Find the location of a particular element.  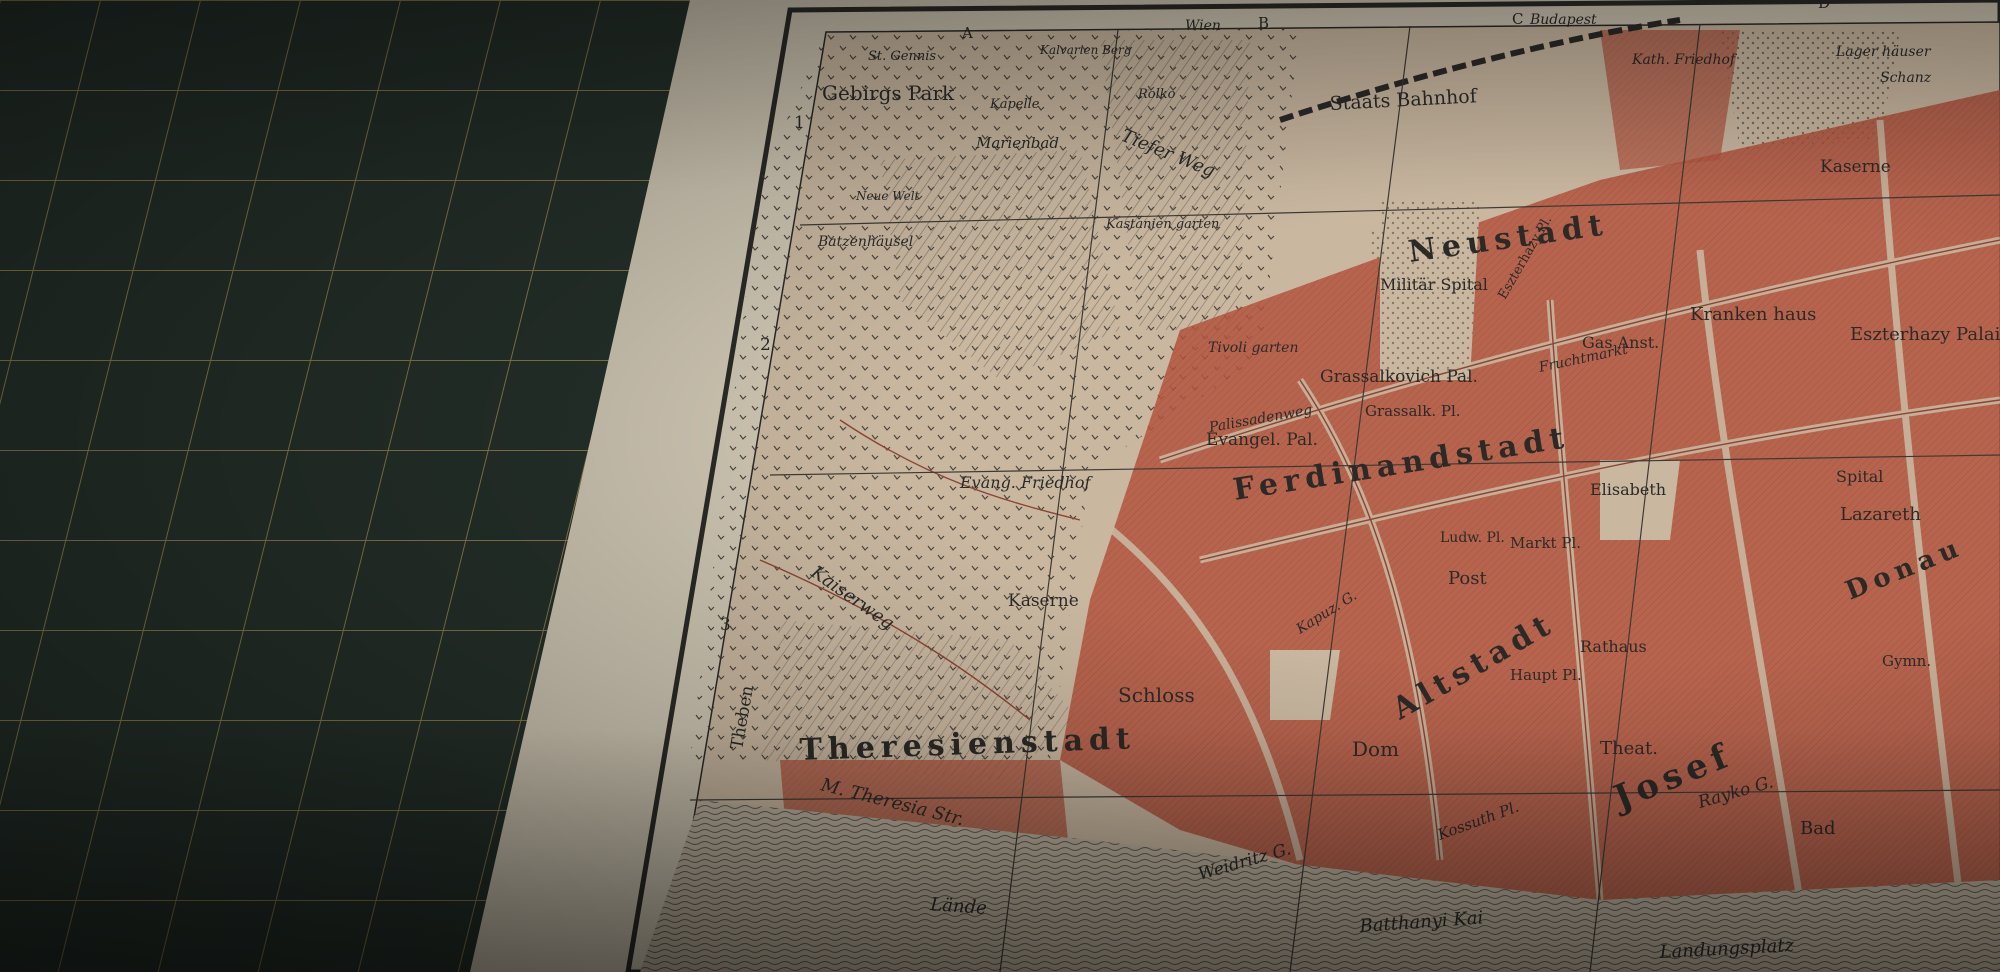

place-haupt-pl: Haupt Pl. is located at coordinates (1546, 675).